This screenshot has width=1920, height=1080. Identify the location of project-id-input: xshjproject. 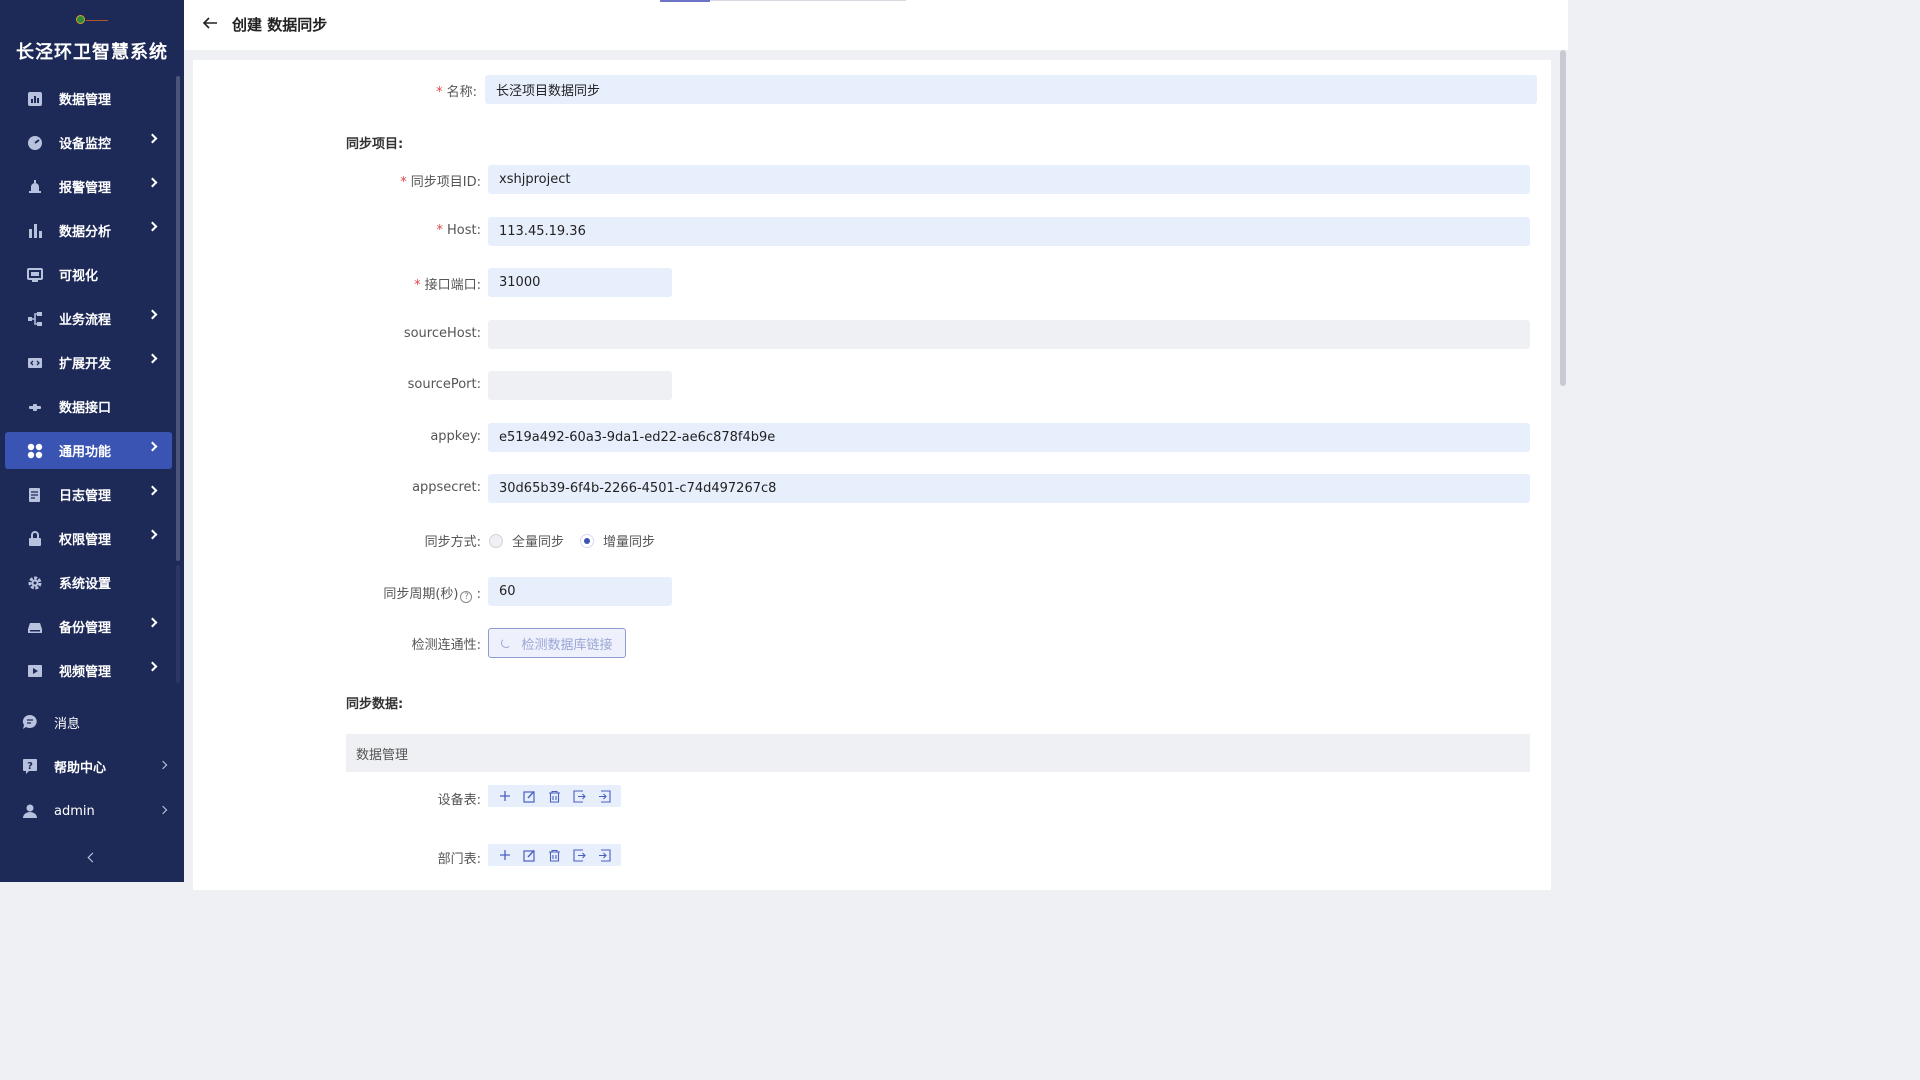
(1009, 179).